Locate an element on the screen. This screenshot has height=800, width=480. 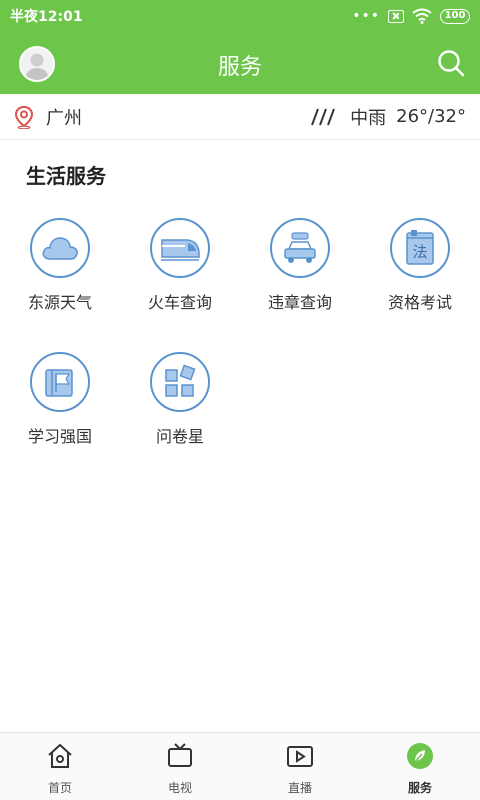
service-label: 问卷星 is located at coordinates (179, 436).